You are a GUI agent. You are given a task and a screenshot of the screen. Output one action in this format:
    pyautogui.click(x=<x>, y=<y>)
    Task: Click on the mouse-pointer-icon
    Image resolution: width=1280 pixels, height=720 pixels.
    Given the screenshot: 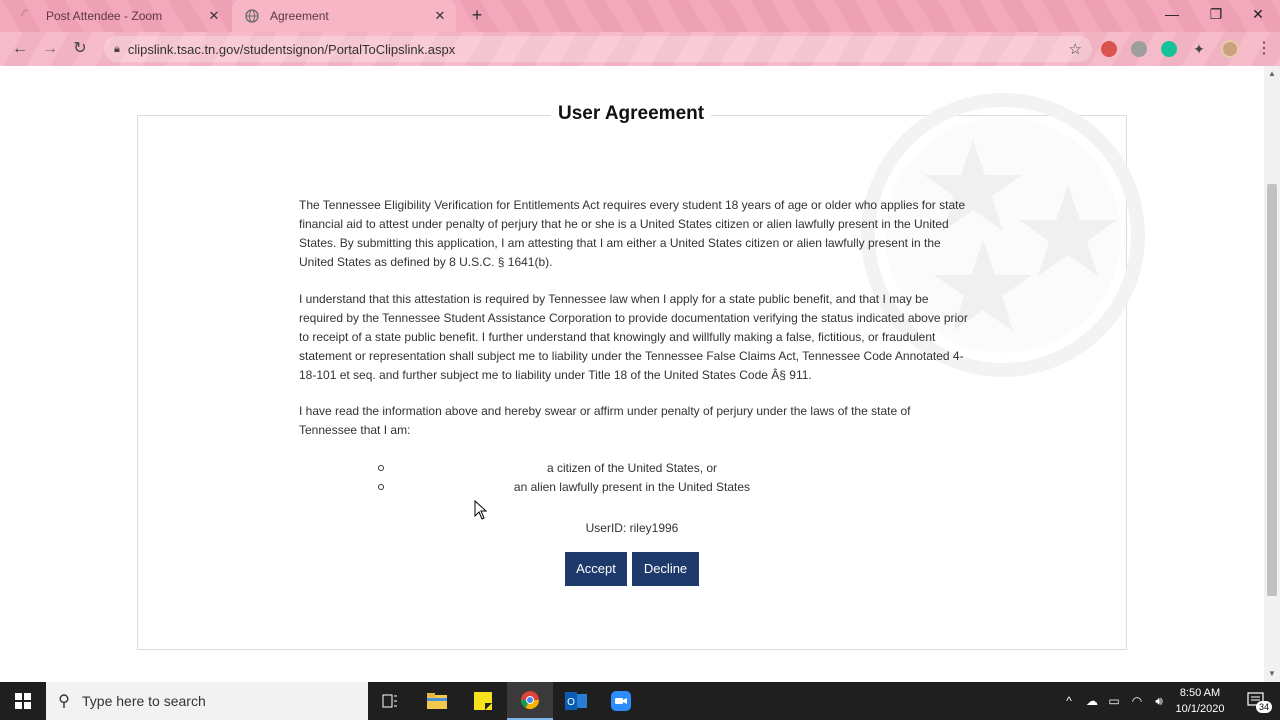 What is the action you would take?
    pyautogui.click(x=481, y=510)
    